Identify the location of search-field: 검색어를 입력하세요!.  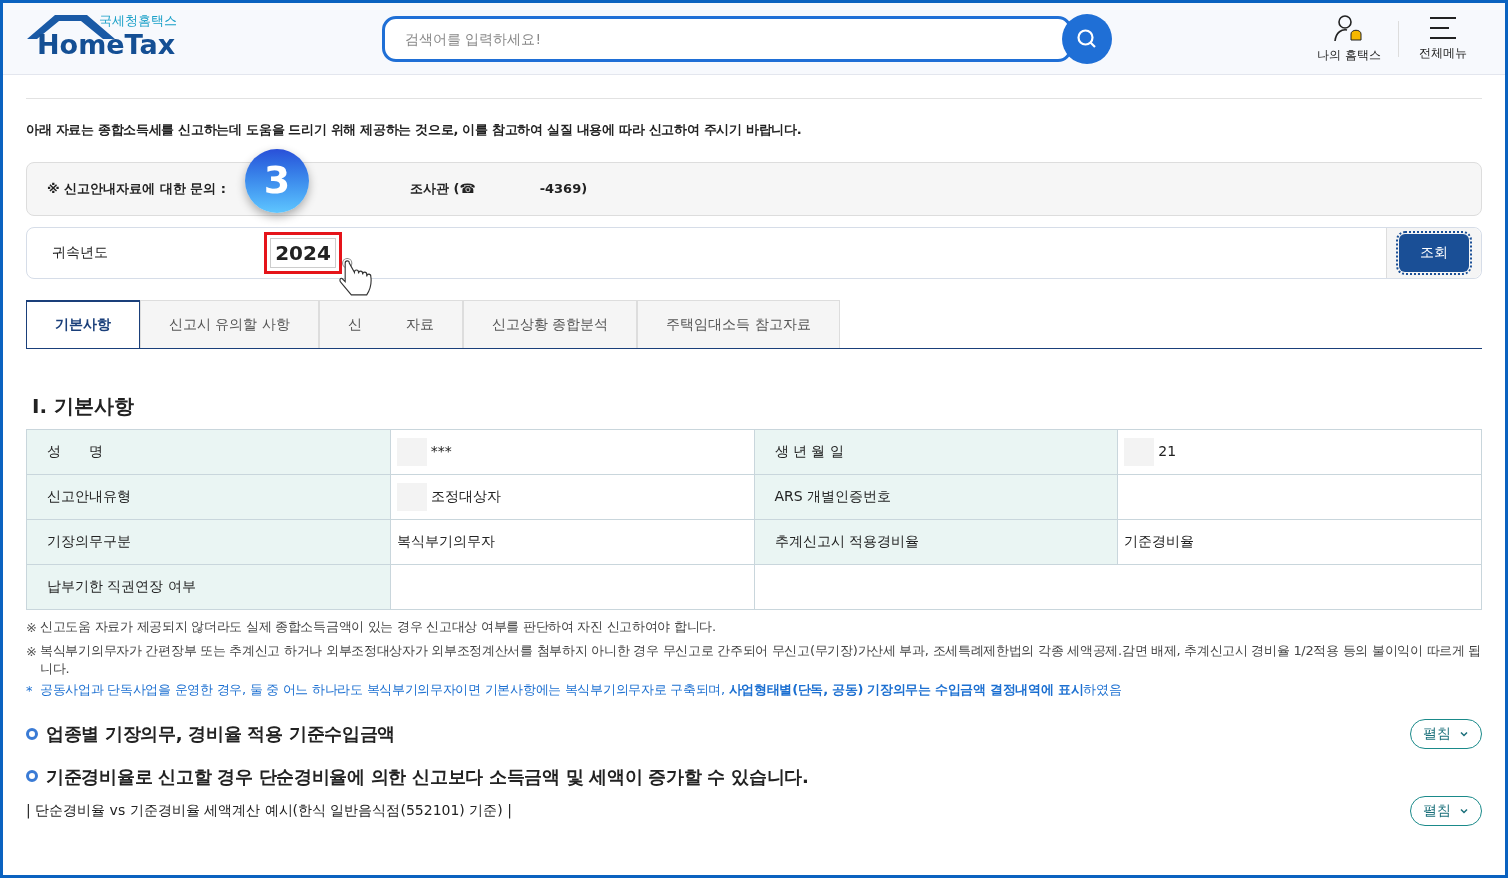
(727, 38).